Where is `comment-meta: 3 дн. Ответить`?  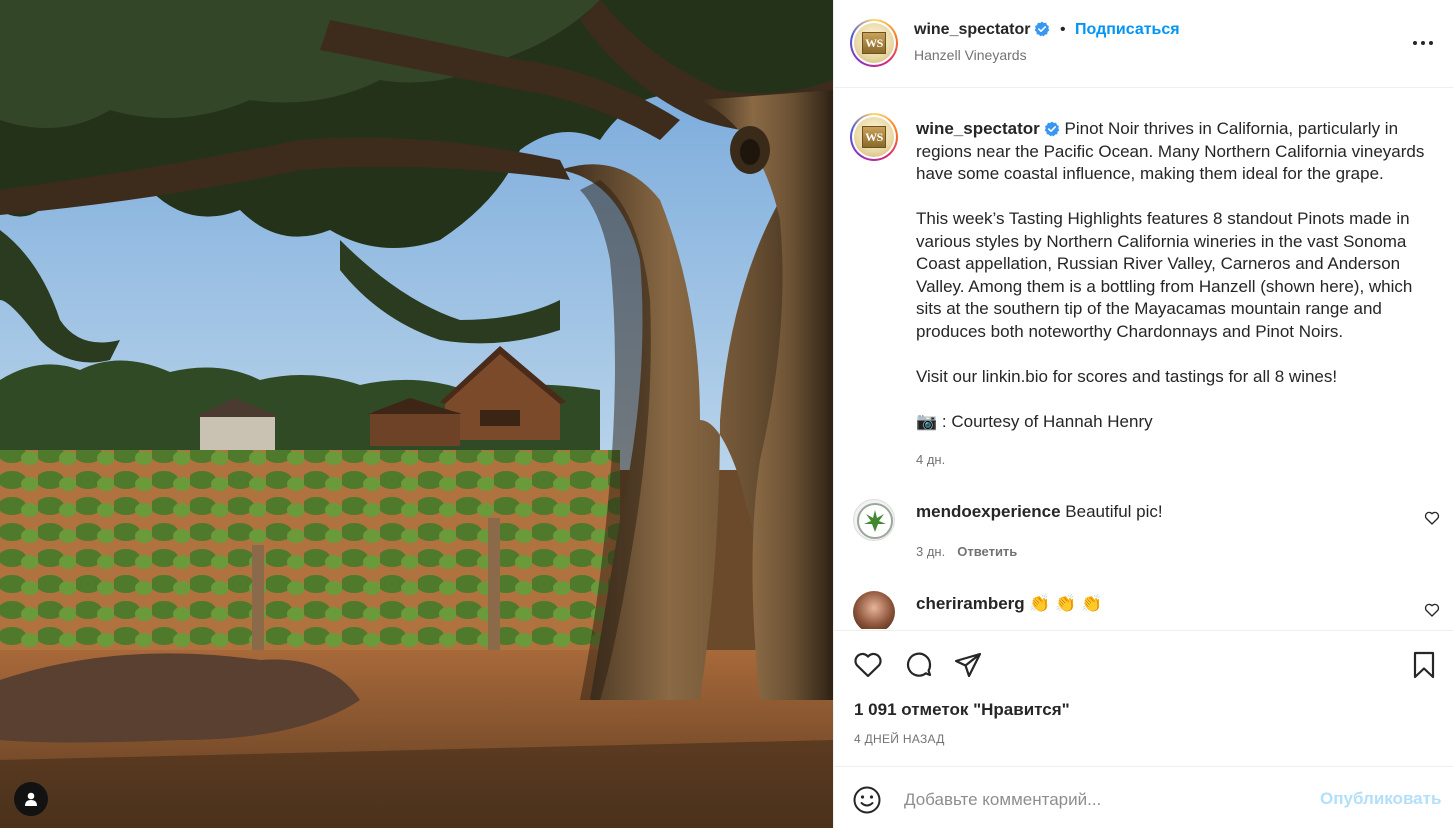
comment-meta: 3 дн. Ответить is located at coordinates (966, 551).